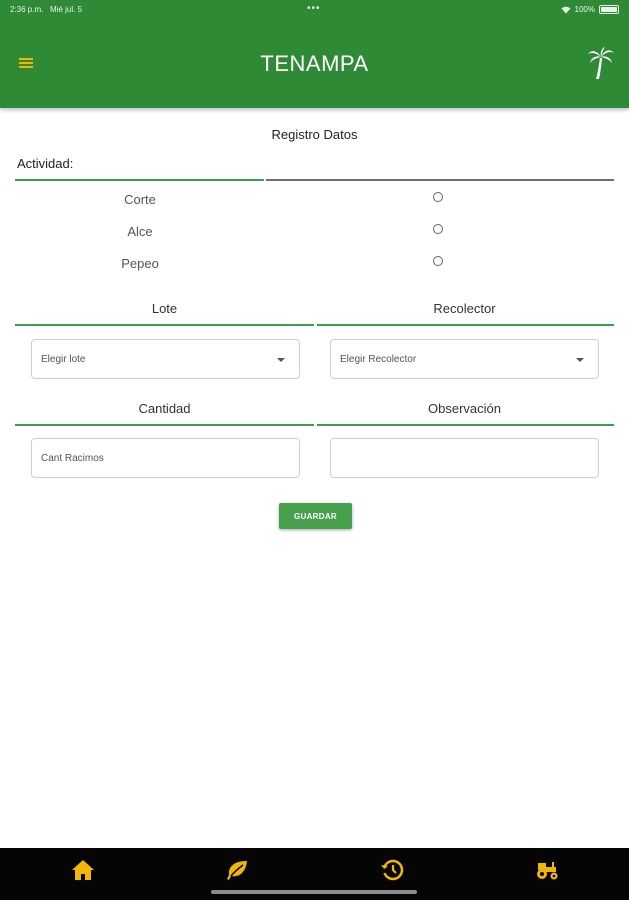 The height and width of the screenshot is (900, 629). Describe the element at coordinates (314, 134) in the screenshot. I see `form-title: Registro Datos` at that location.